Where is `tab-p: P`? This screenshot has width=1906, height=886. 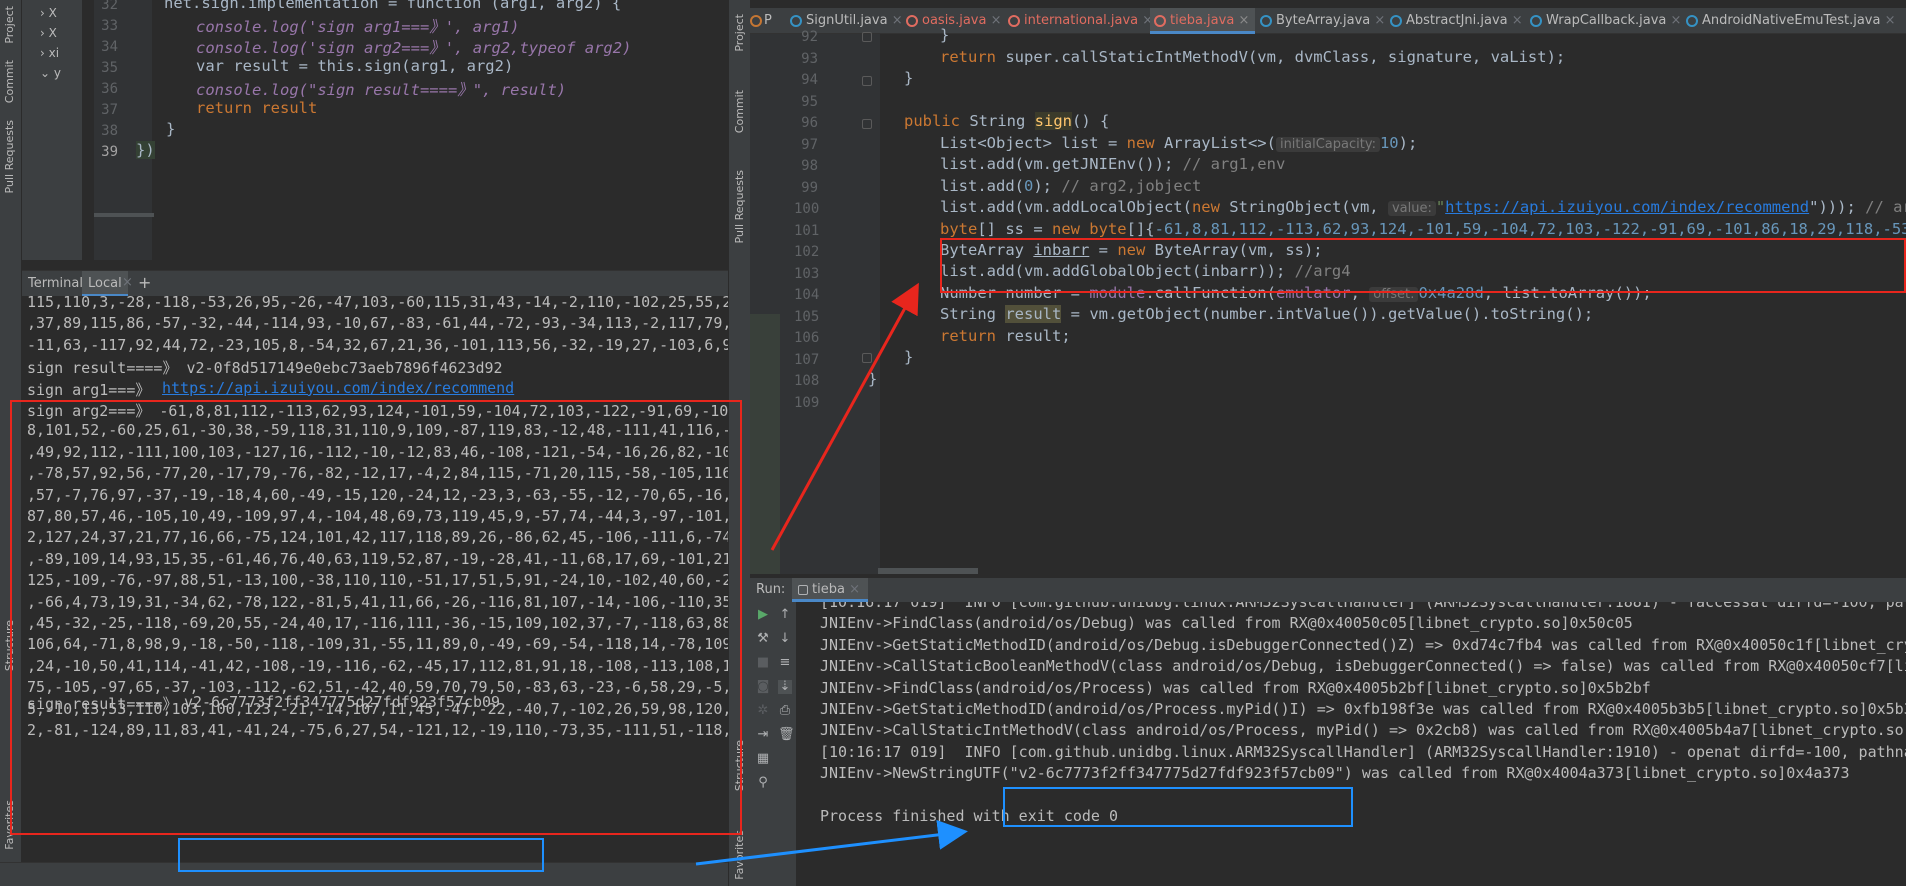
tab-p: P is located at coordinates (761, 21).